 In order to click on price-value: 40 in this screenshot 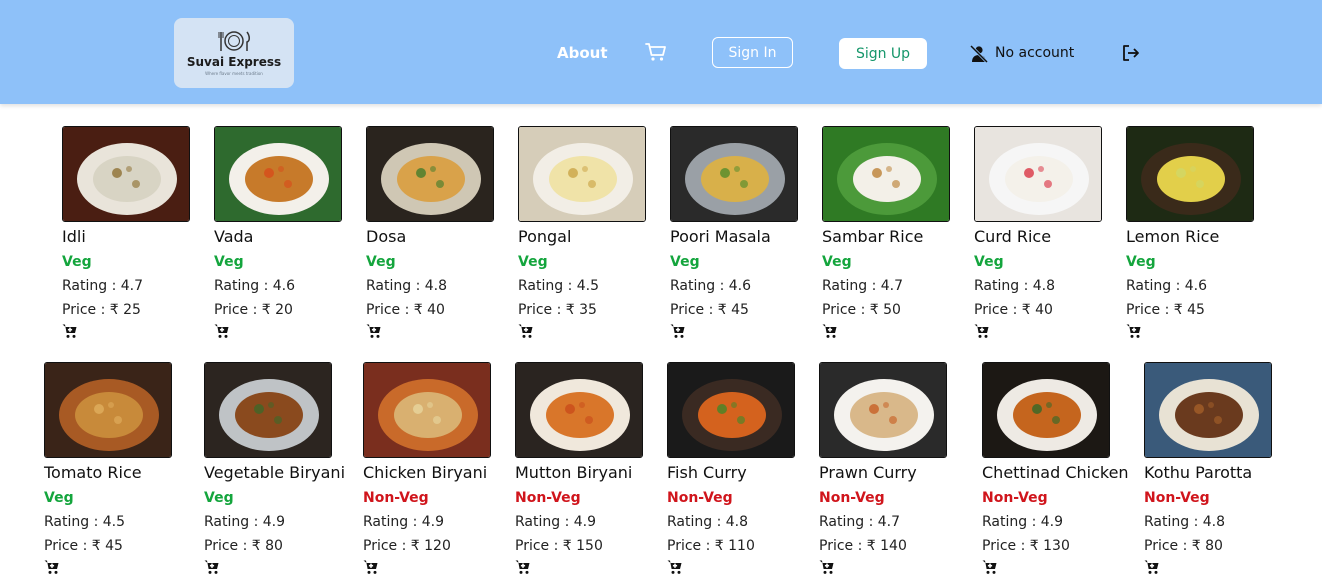, I will do `click(436, 310)`.